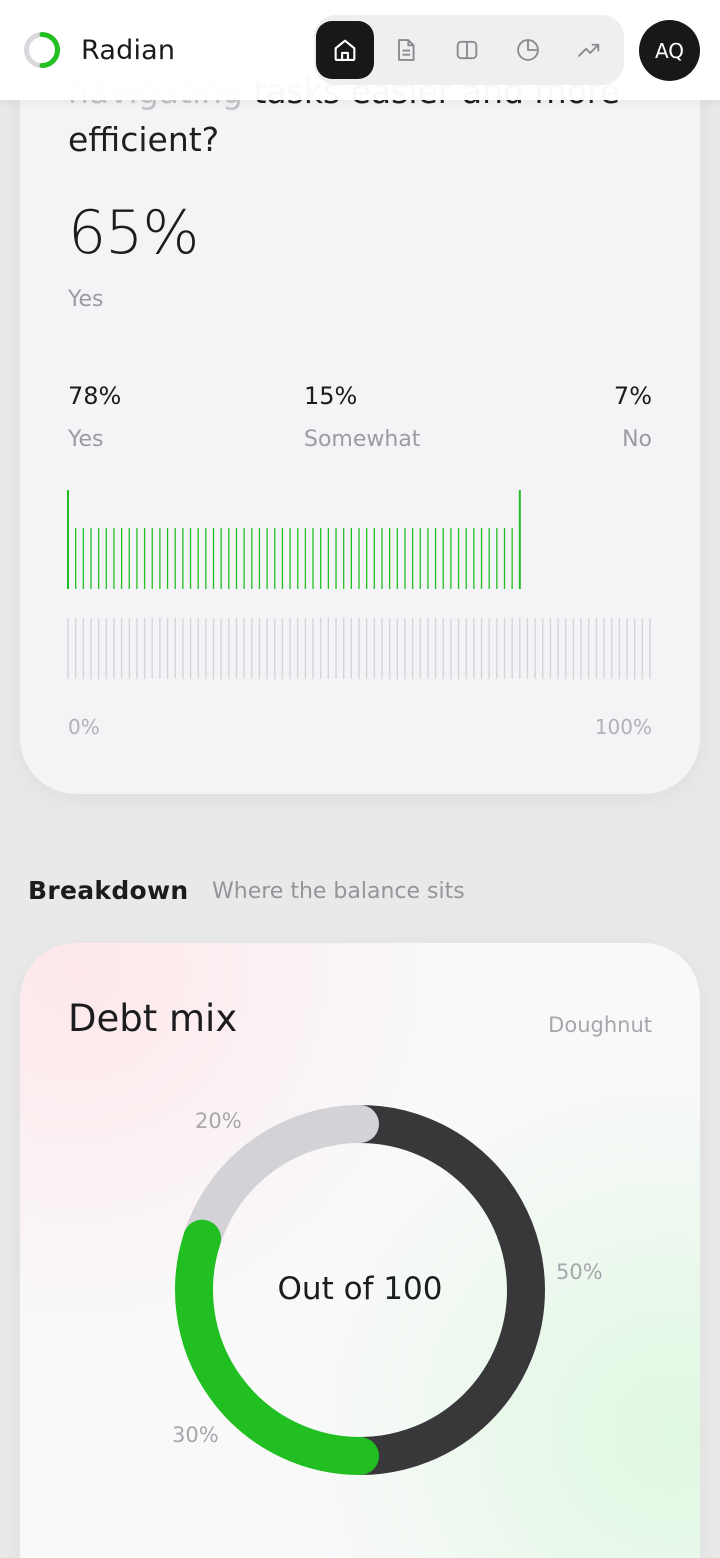 The image size is (720, 1558). I want to click on user-avatar: AQ, so click(669, 50).